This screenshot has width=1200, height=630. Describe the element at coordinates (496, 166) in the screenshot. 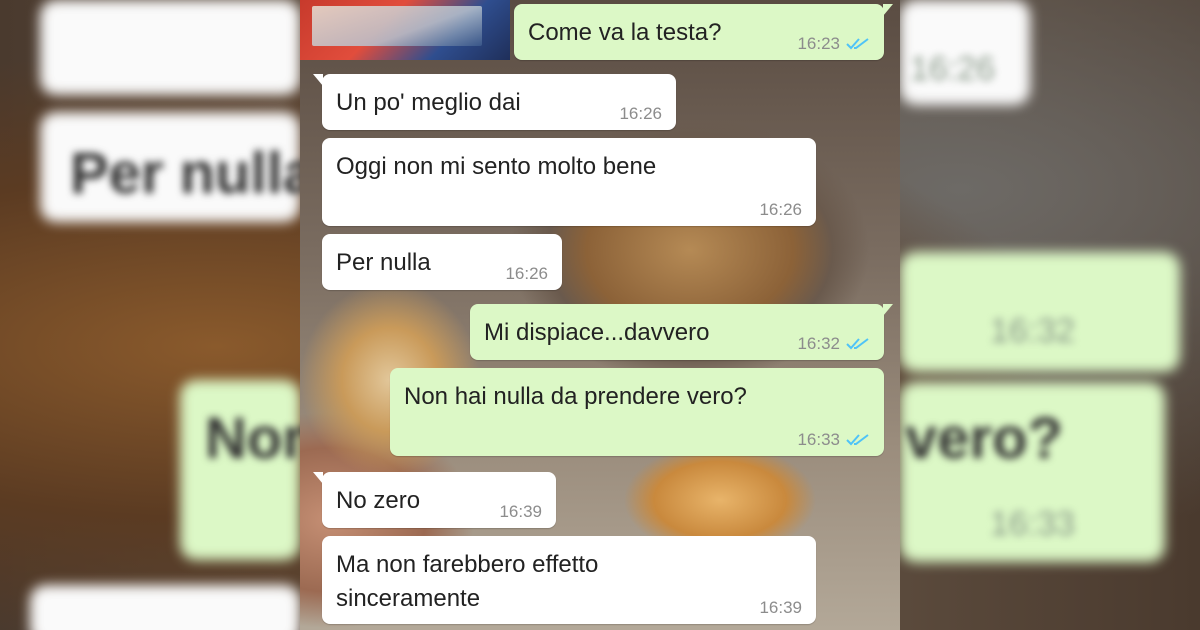

I see `message-text: Oggi non mi sento molto bene` at that location.